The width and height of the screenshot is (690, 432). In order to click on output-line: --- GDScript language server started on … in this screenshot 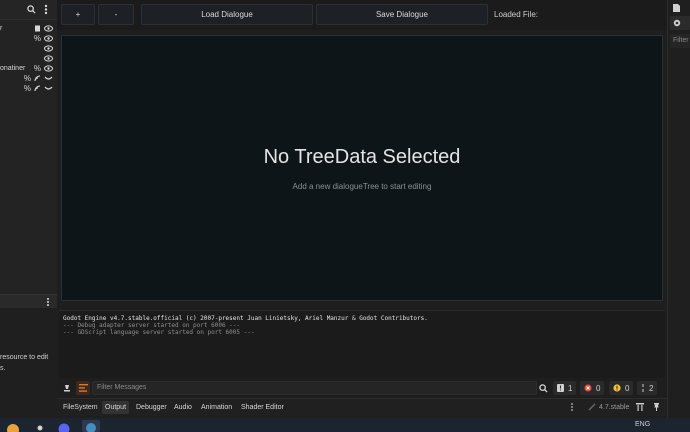, I will do `click(159, 332)`.